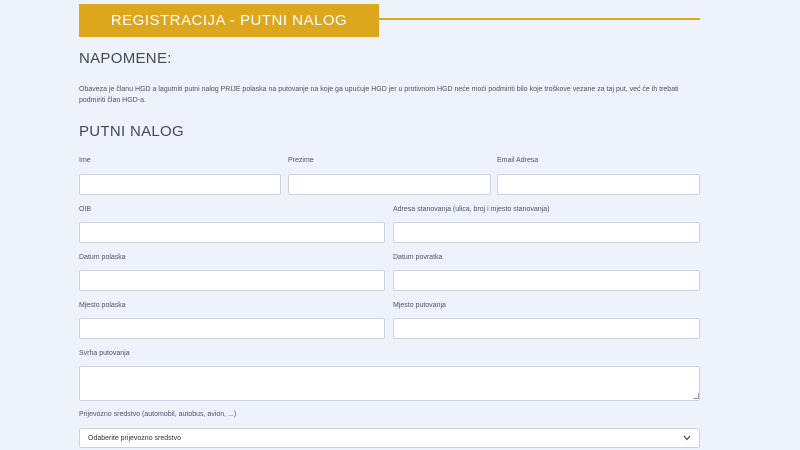 Image resolution: width=800 pixels, height=450 pixels. Describe the element at coordinates (389, 184) in the screenshot. I see `prezime-input` at that location.